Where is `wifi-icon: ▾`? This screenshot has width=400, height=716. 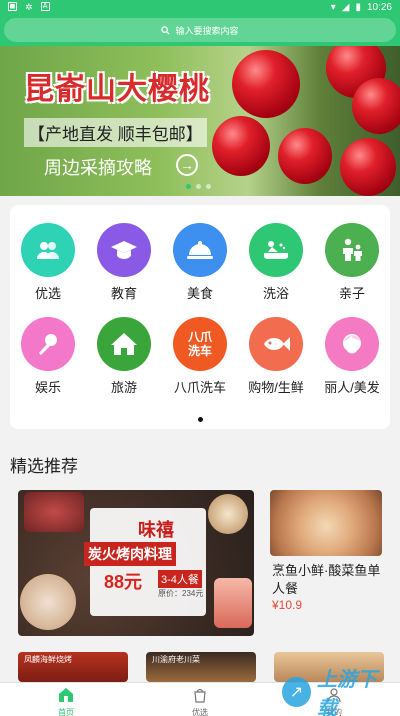
wifi-icon: ▾ is located at coordinates (333, 7).